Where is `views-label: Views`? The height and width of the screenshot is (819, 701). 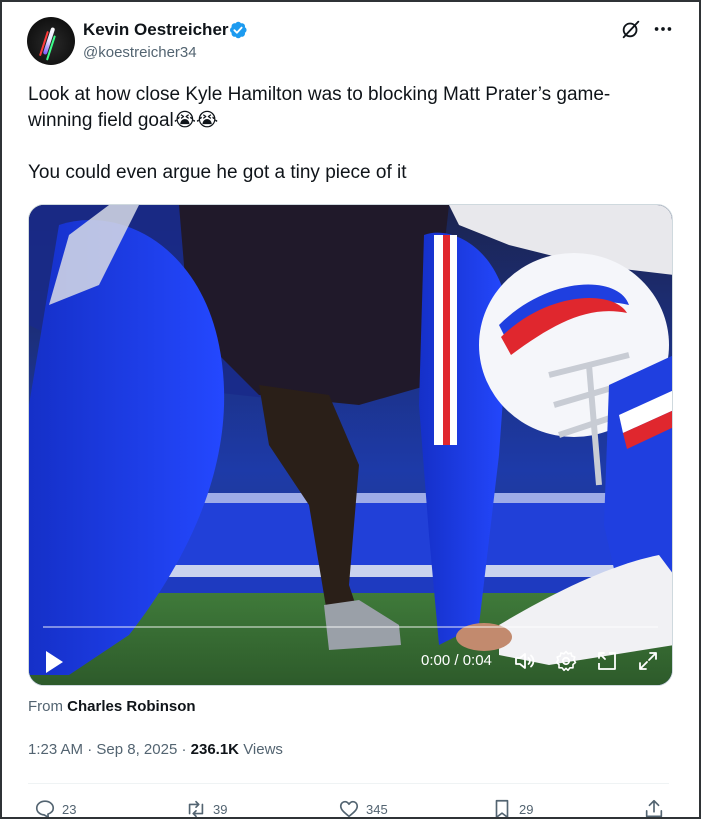 views-label: Views is located at coordinates (263, 749).